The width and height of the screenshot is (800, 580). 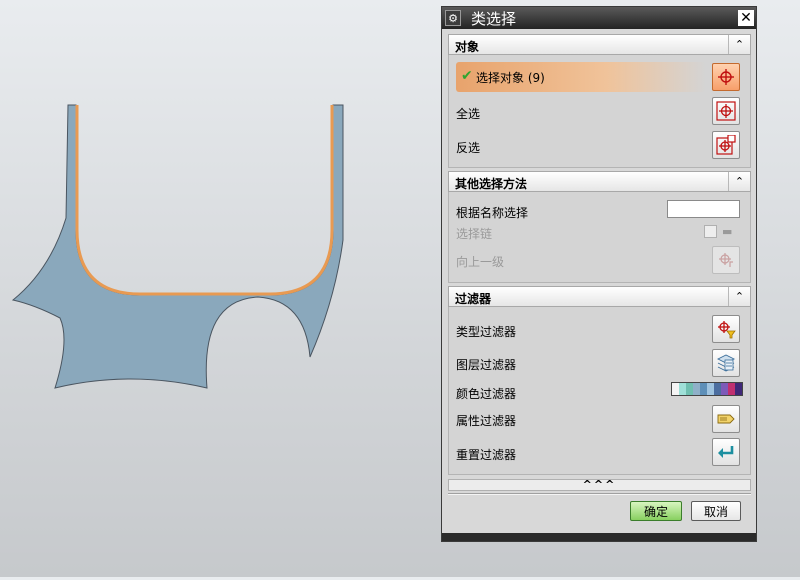 I want to click on dialog-title: 类选择, so click(x=494, y=19).